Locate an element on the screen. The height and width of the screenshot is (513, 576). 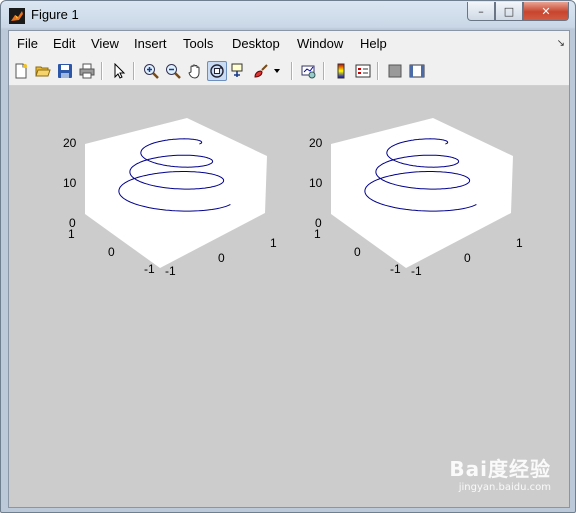
print-icon is located at coordinates (87, 71).